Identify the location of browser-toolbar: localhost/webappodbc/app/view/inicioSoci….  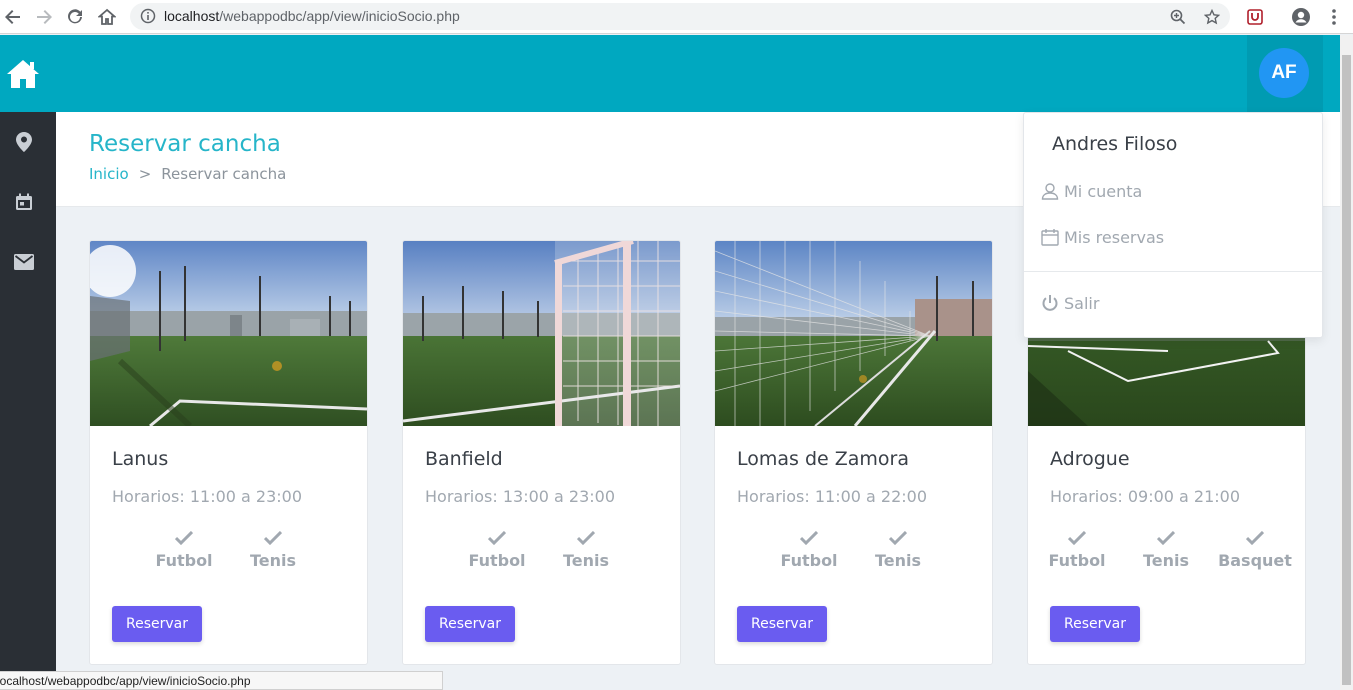
(676, 17).